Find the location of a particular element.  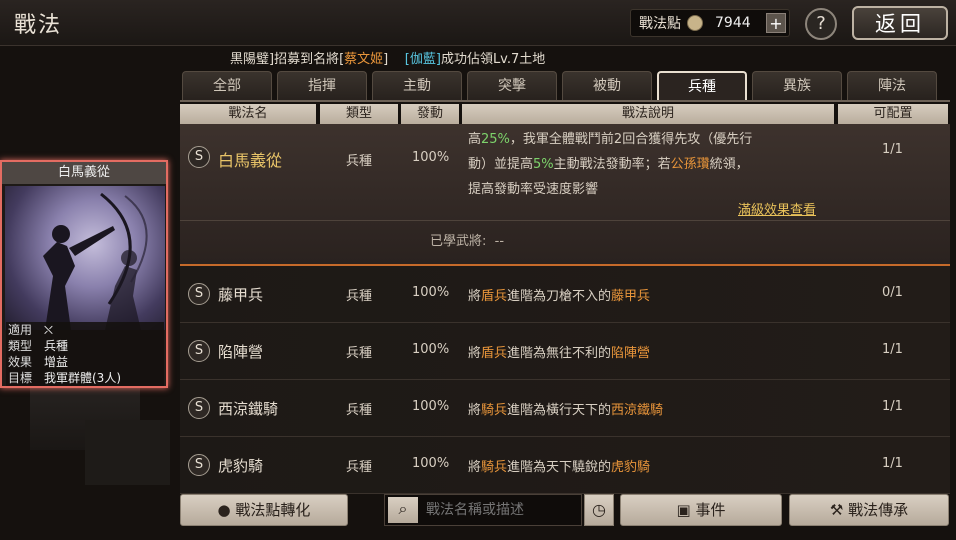

ticker-text: ] is located at coordinates (386, 59).